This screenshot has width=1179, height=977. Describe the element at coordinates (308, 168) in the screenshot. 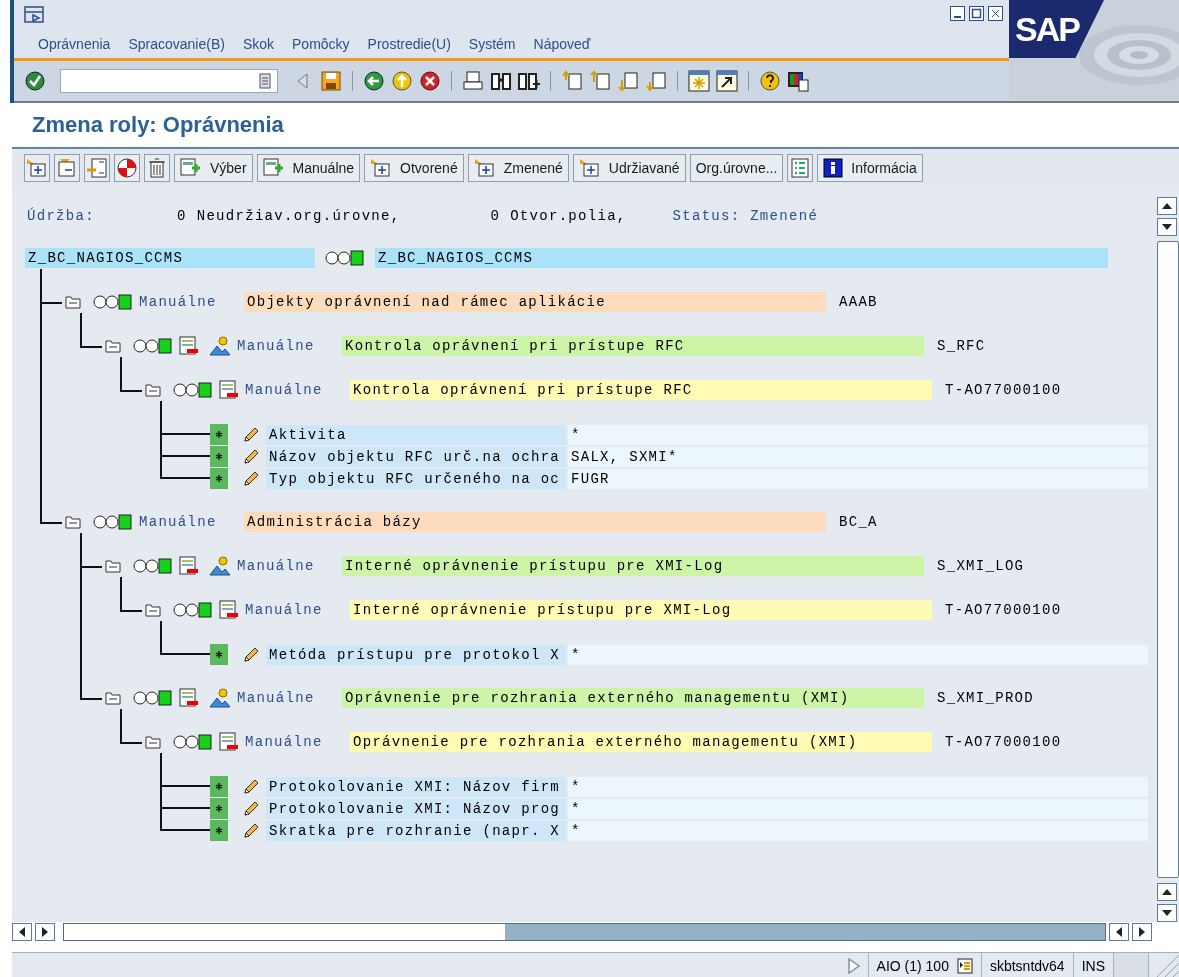

I see `toolbar-button: Manuálne` at that location.